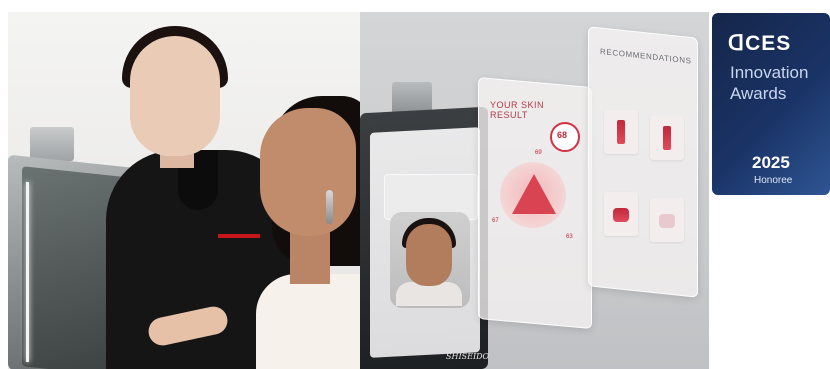  Describe the element at coordinates (468, 356) in the screenshot. I see `brand-logo: SHISEIDO` at that location.